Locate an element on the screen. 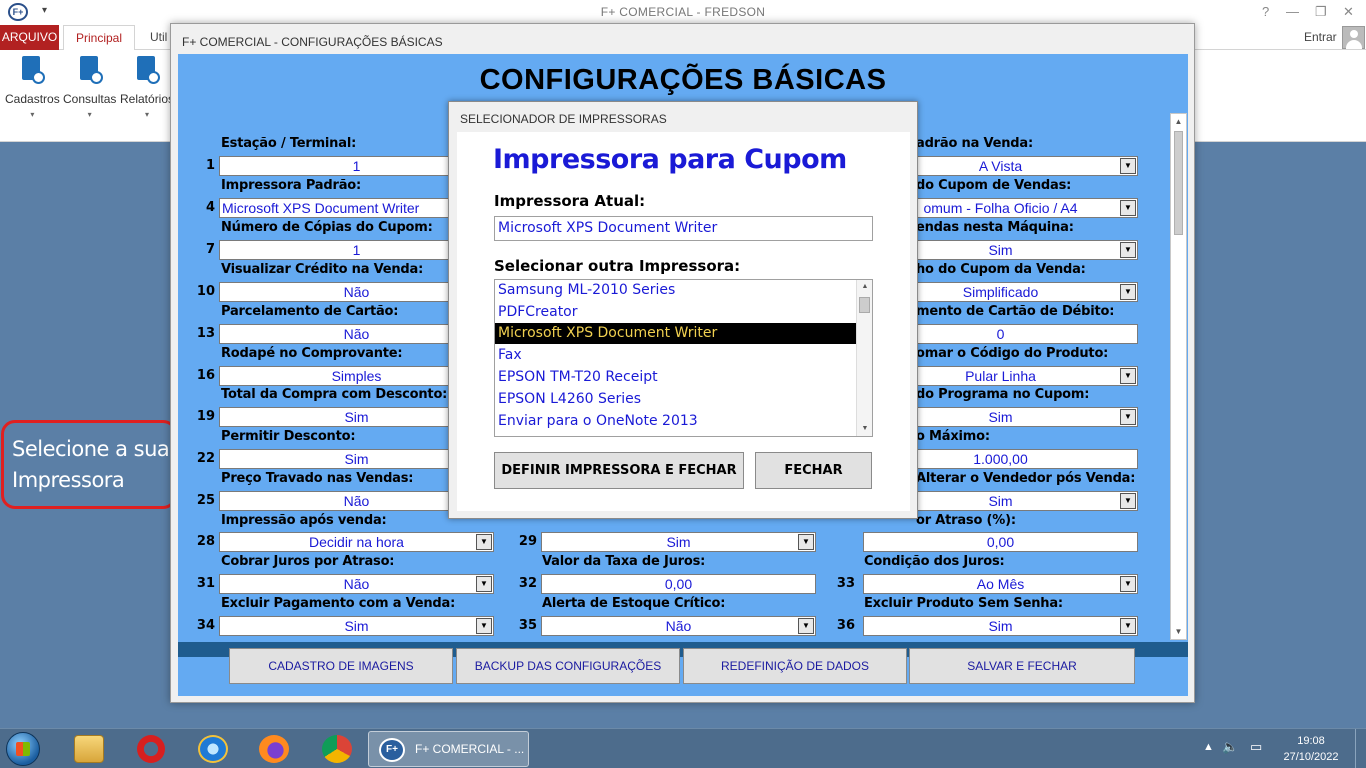  list-item: PDFCreator is located at coordinates (675, 312).